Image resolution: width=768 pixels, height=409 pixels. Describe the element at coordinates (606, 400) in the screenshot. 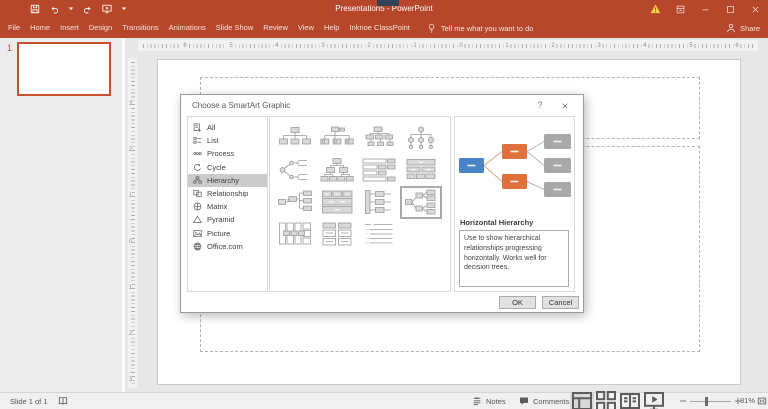

I see `slide-sorter-view-icon` at that location.